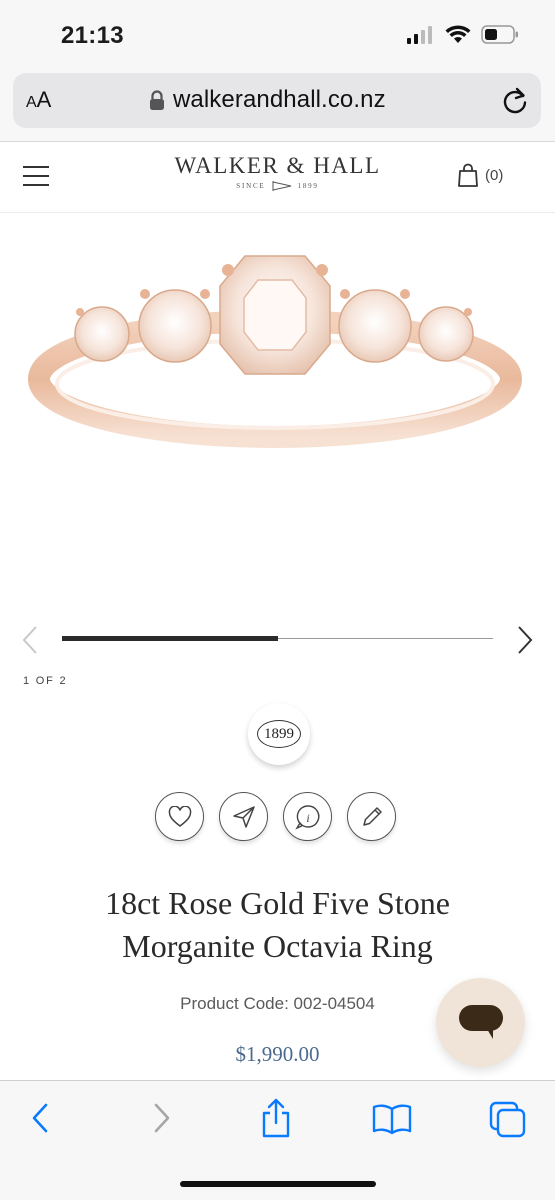 Image resolution: width=555 pixels, height=1200 pixels. I want to click on url-bar: AA walkerandhall.co.nz, so click(277, 100).